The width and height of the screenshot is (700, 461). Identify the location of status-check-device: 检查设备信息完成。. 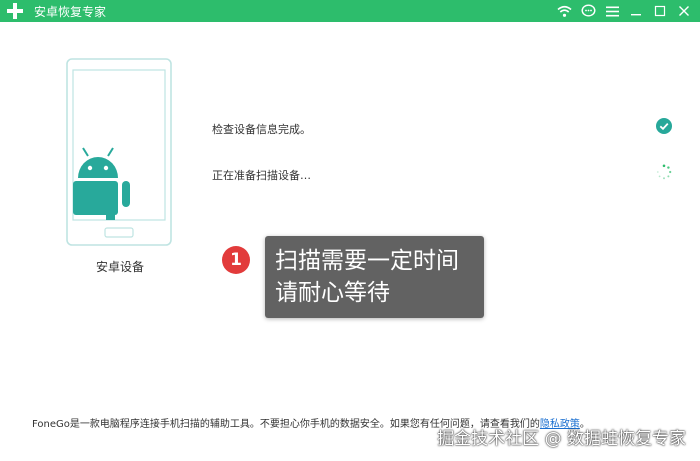
(261, 129).